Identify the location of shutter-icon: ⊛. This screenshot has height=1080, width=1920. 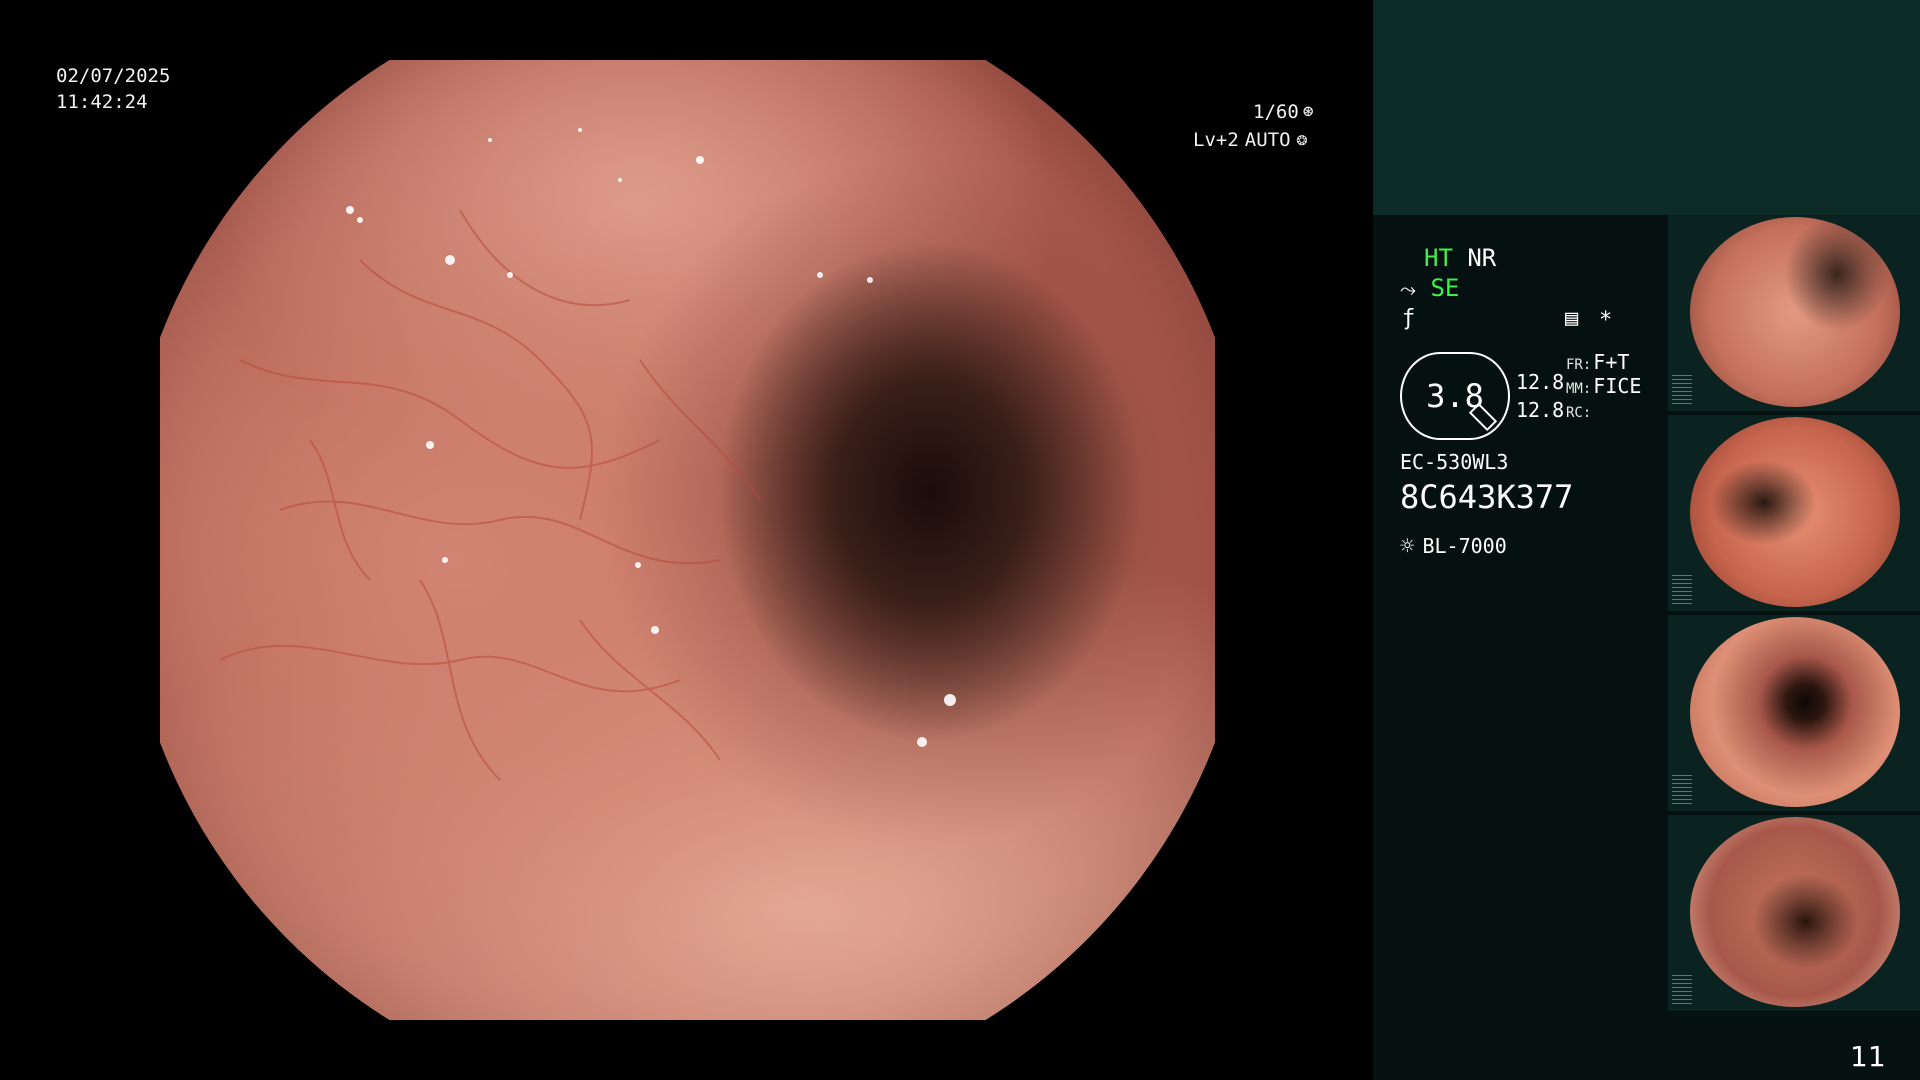
(1308, 111).